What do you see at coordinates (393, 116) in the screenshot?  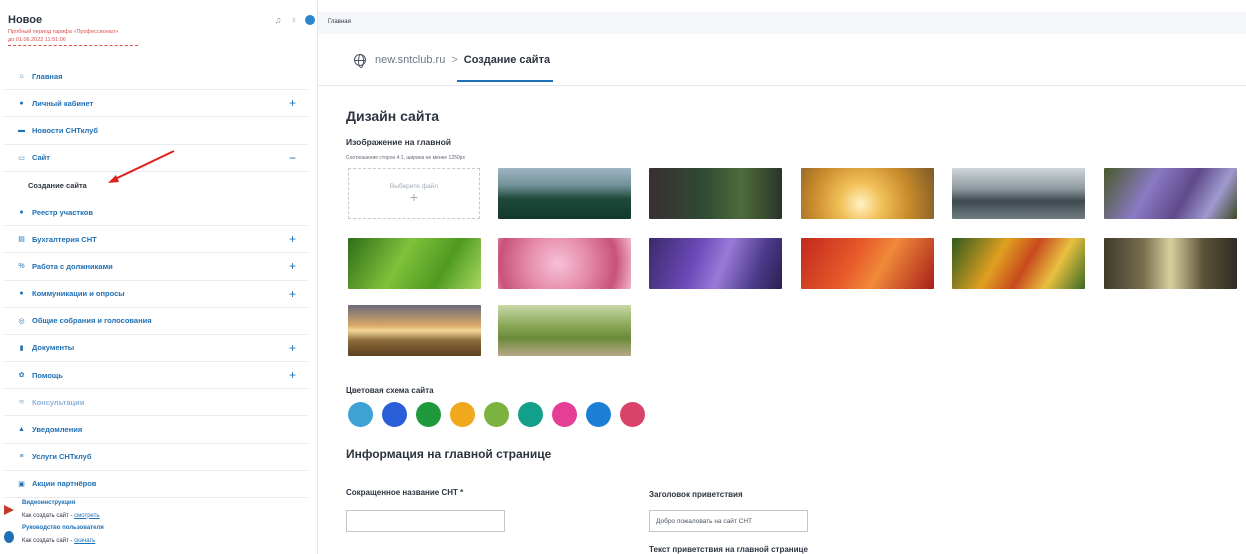 I see `page-title: Дизайн сайта` at bounding box center [393, 116].